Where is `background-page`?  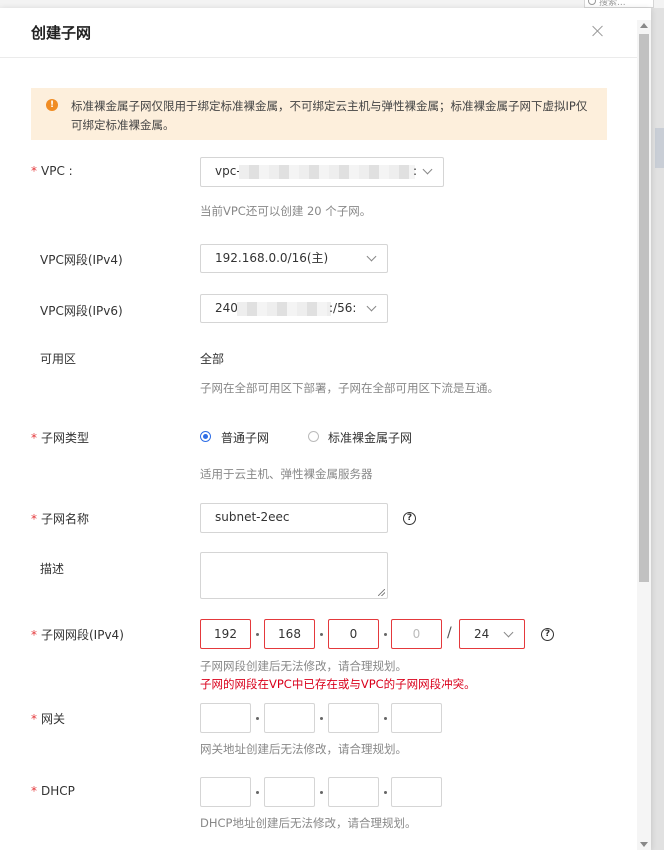 background-page is located at coordinates (332, 4).